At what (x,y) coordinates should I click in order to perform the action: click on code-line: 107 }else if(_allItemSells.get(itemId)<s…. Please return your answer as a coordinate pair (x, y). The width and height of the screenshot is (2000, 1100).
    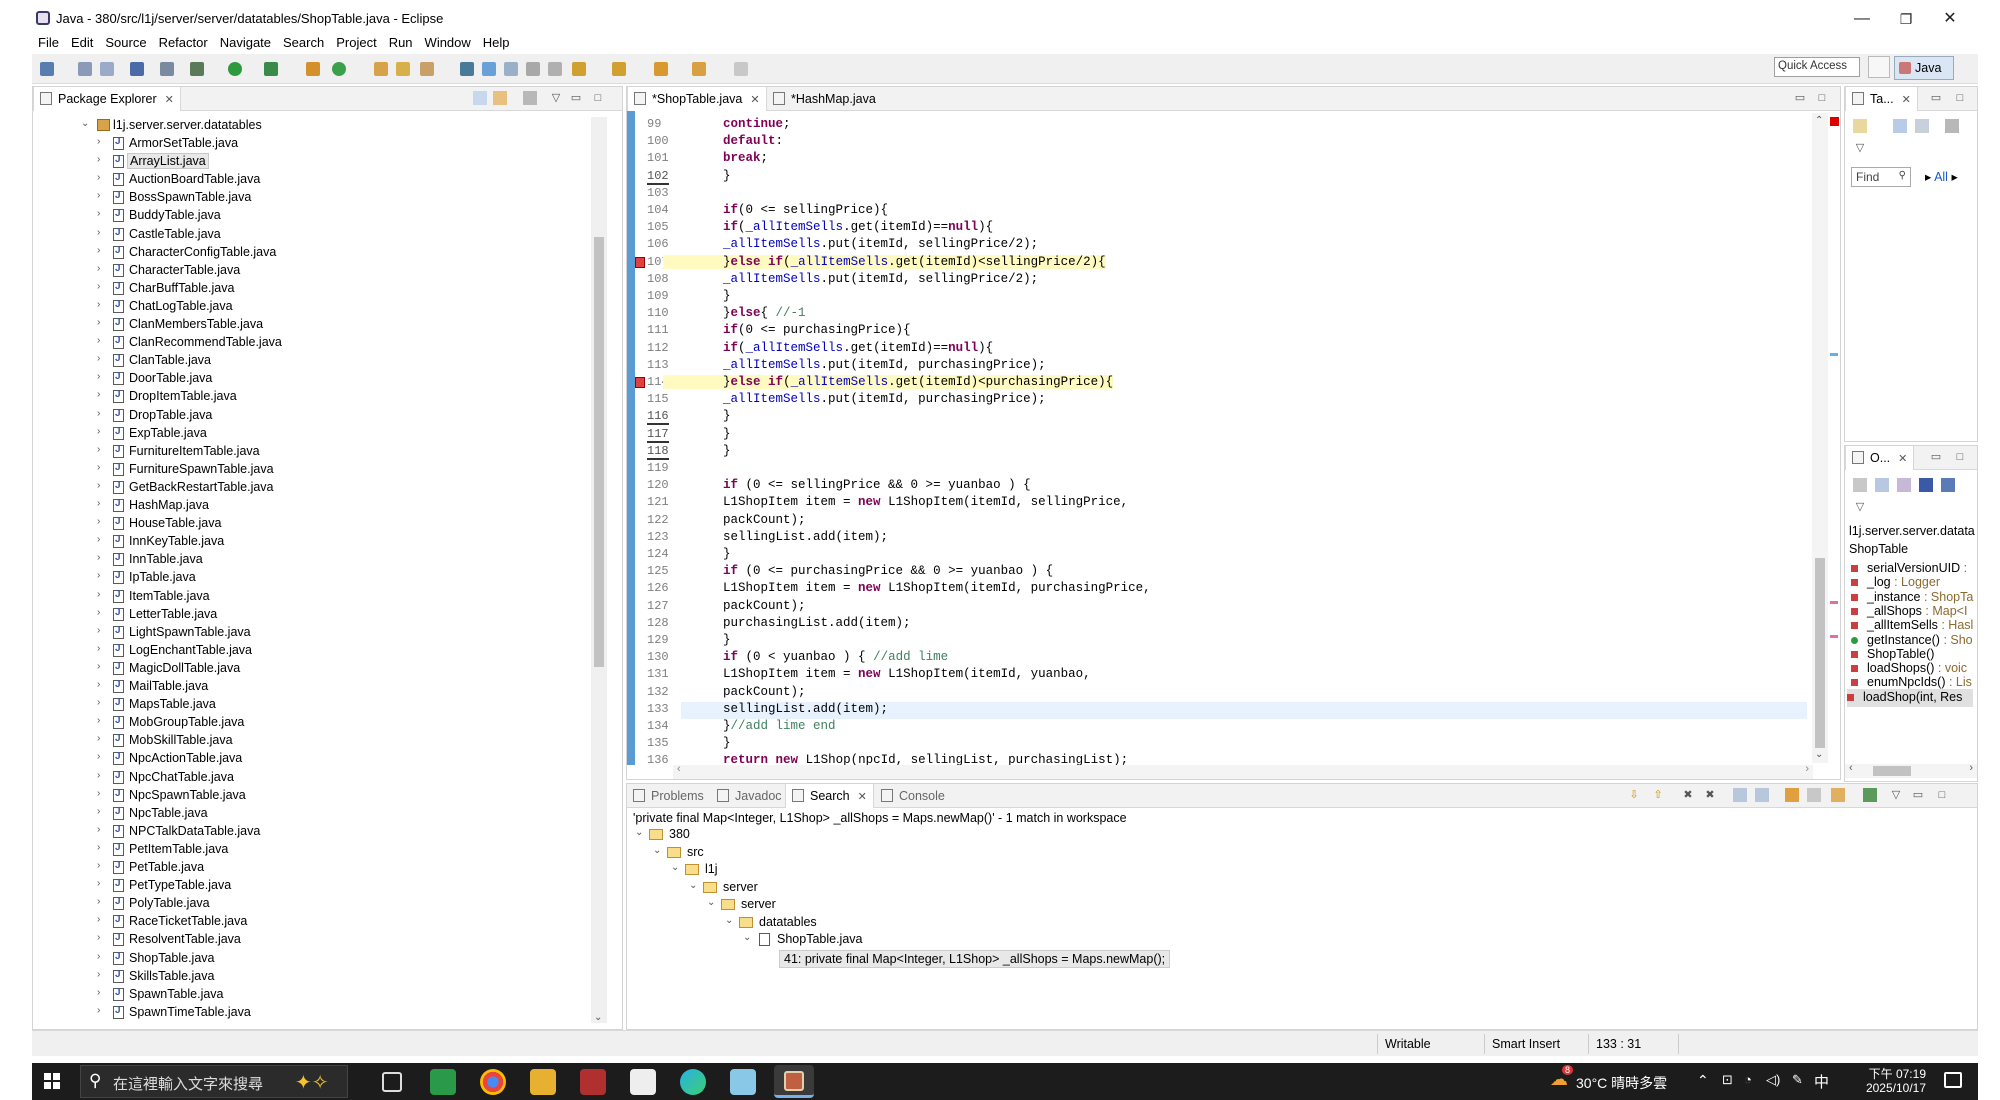
    Looking at the image, I should click on (1221, 263).